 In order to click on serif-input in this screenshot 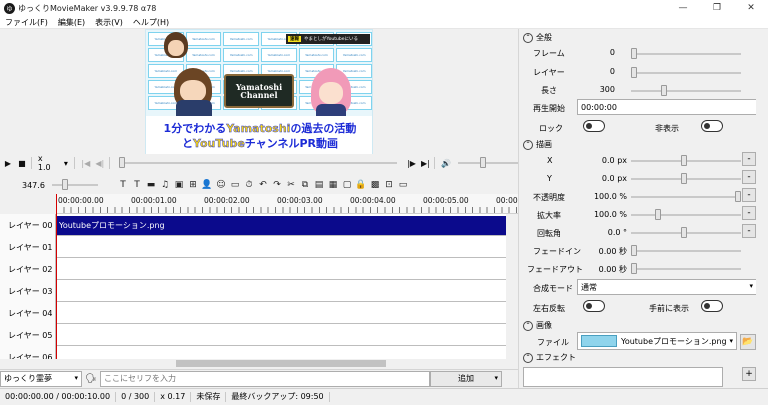, I will do `click(265, 378)`.